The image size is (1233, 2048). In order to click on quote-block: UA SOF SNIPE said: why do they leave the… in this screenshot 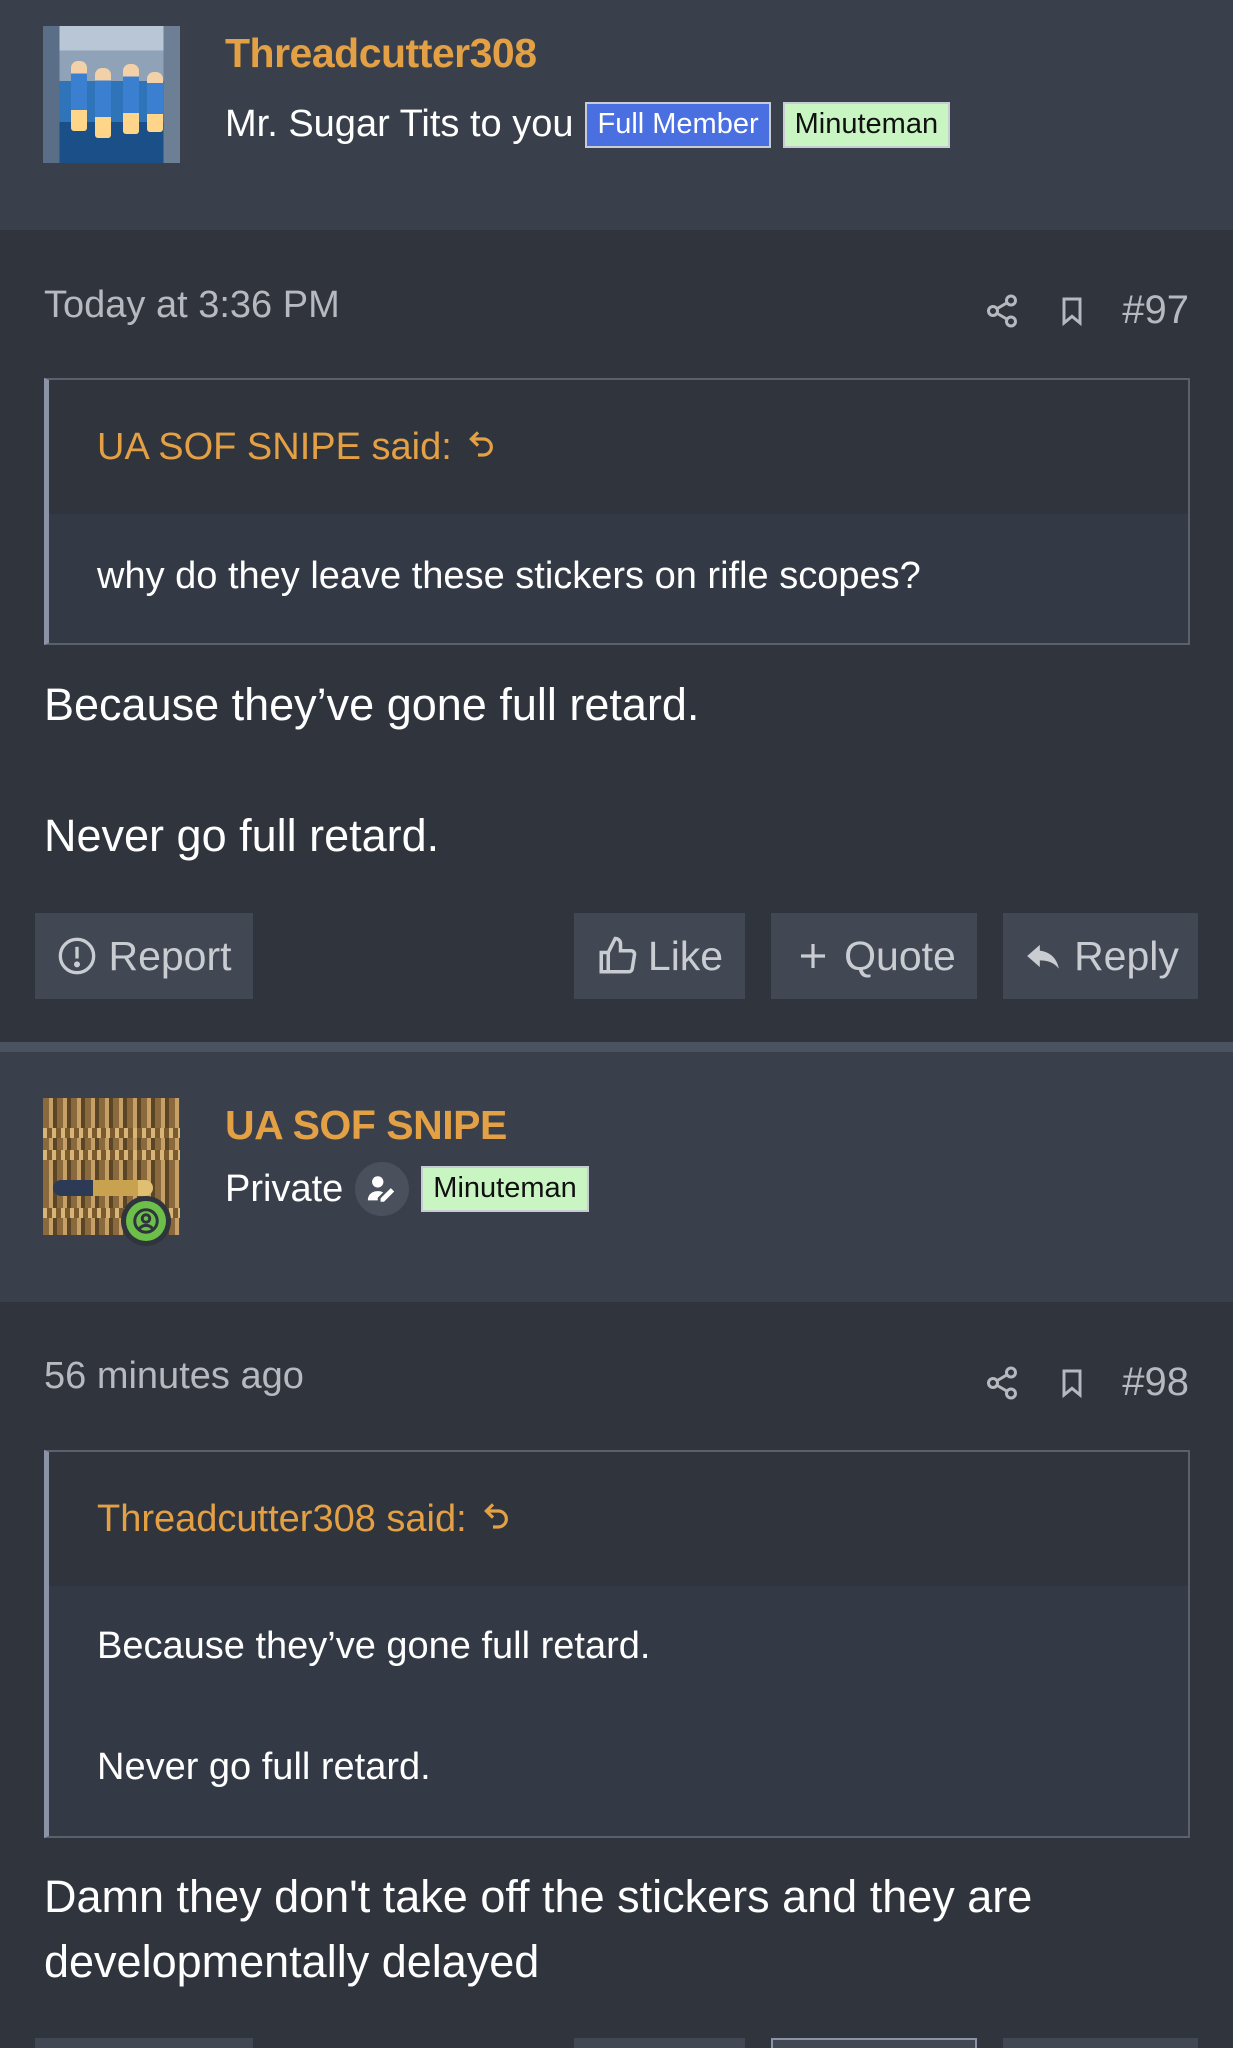, I will do `click(617, 511)`.